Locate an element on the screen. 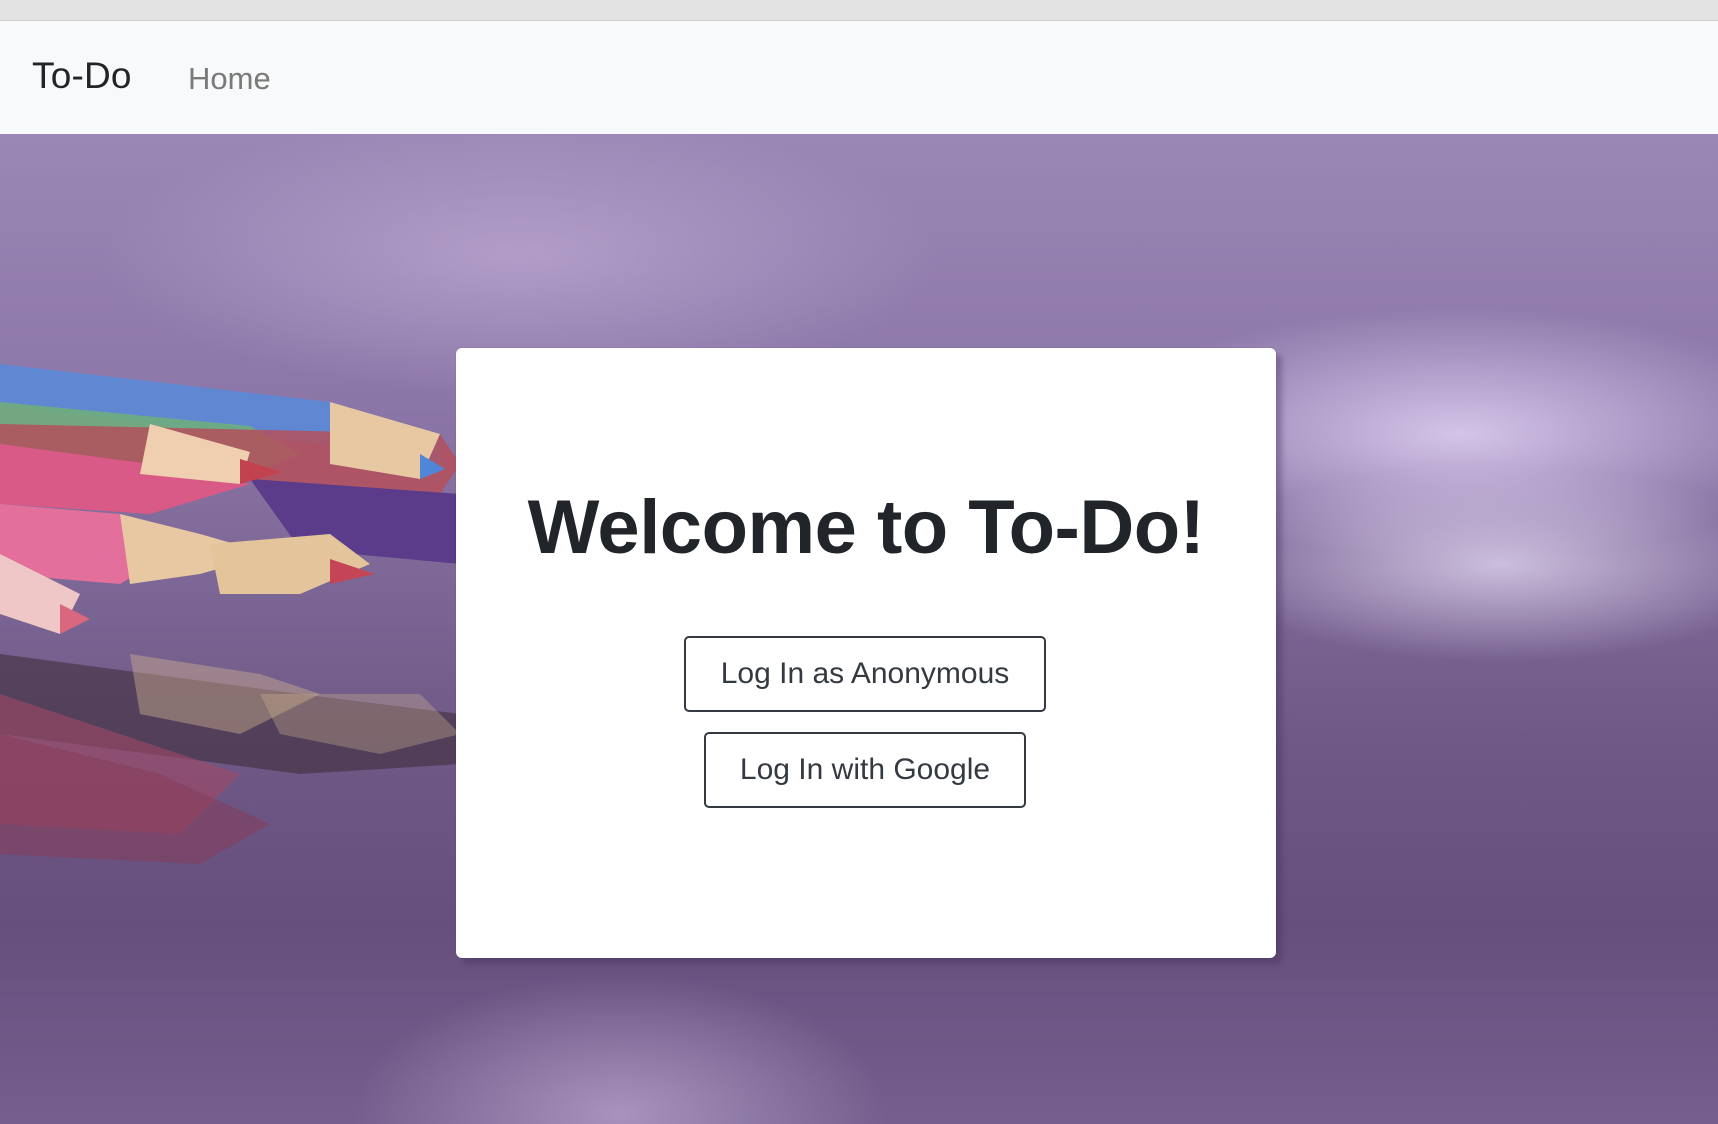 Image resolution: width=1718 pixels, height=1124 pixels. login-anonymous-button: Log In as Anonymous is located at coordinates (865, 674).